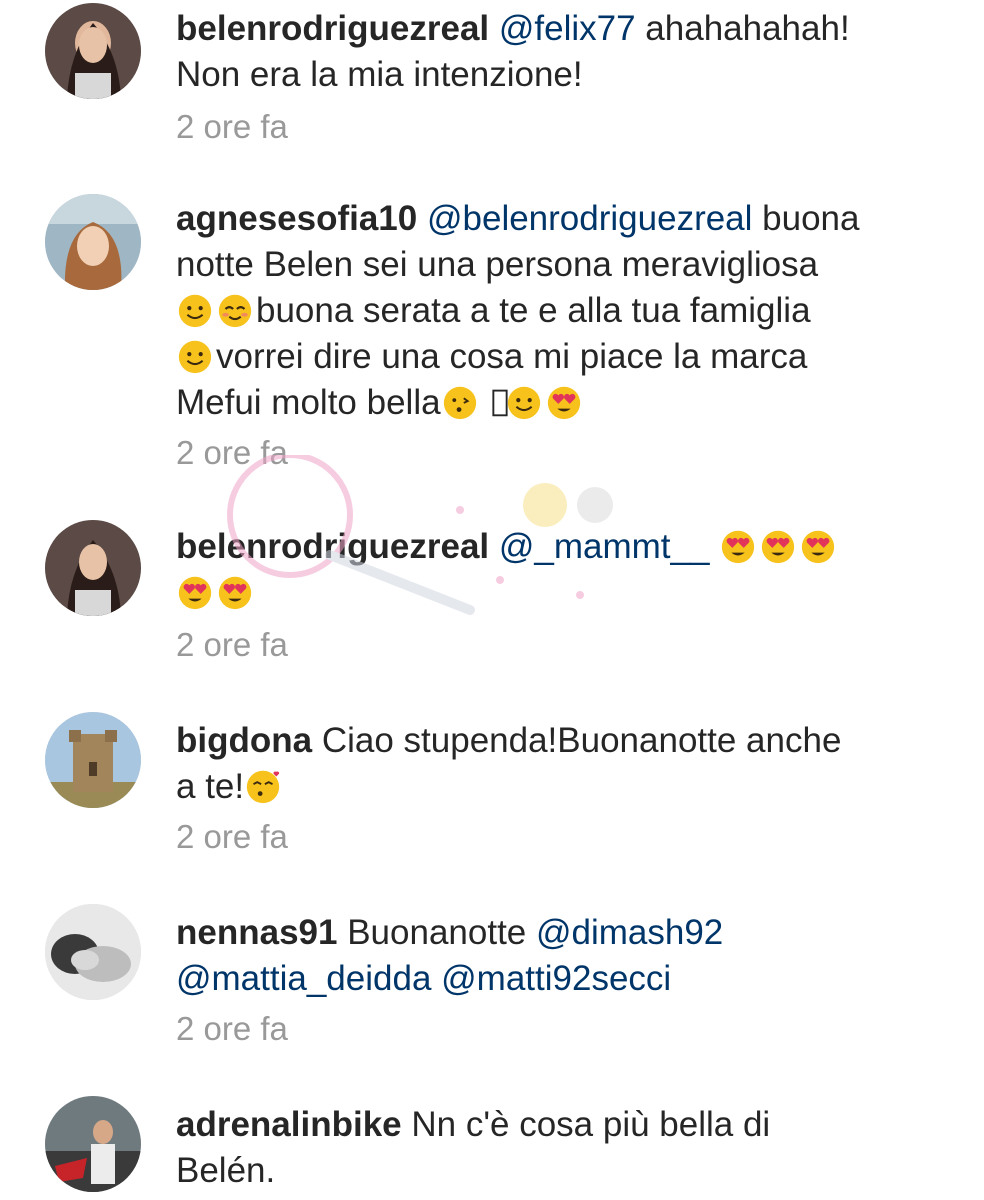  Describe the element at coordinates (379, 74) in the screenshot. I see `comment-text-part: Non era la mia intenzione!` at that location.